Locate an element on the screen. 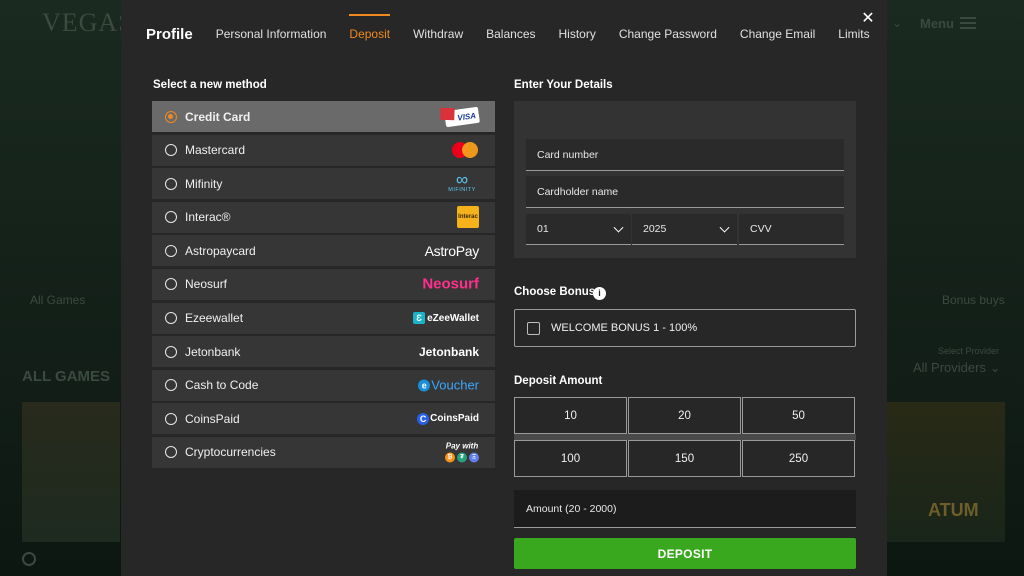 This screenshot has width=1024, height=576. neosurf-icon: Neosurf is located at coordinates (450, 284).